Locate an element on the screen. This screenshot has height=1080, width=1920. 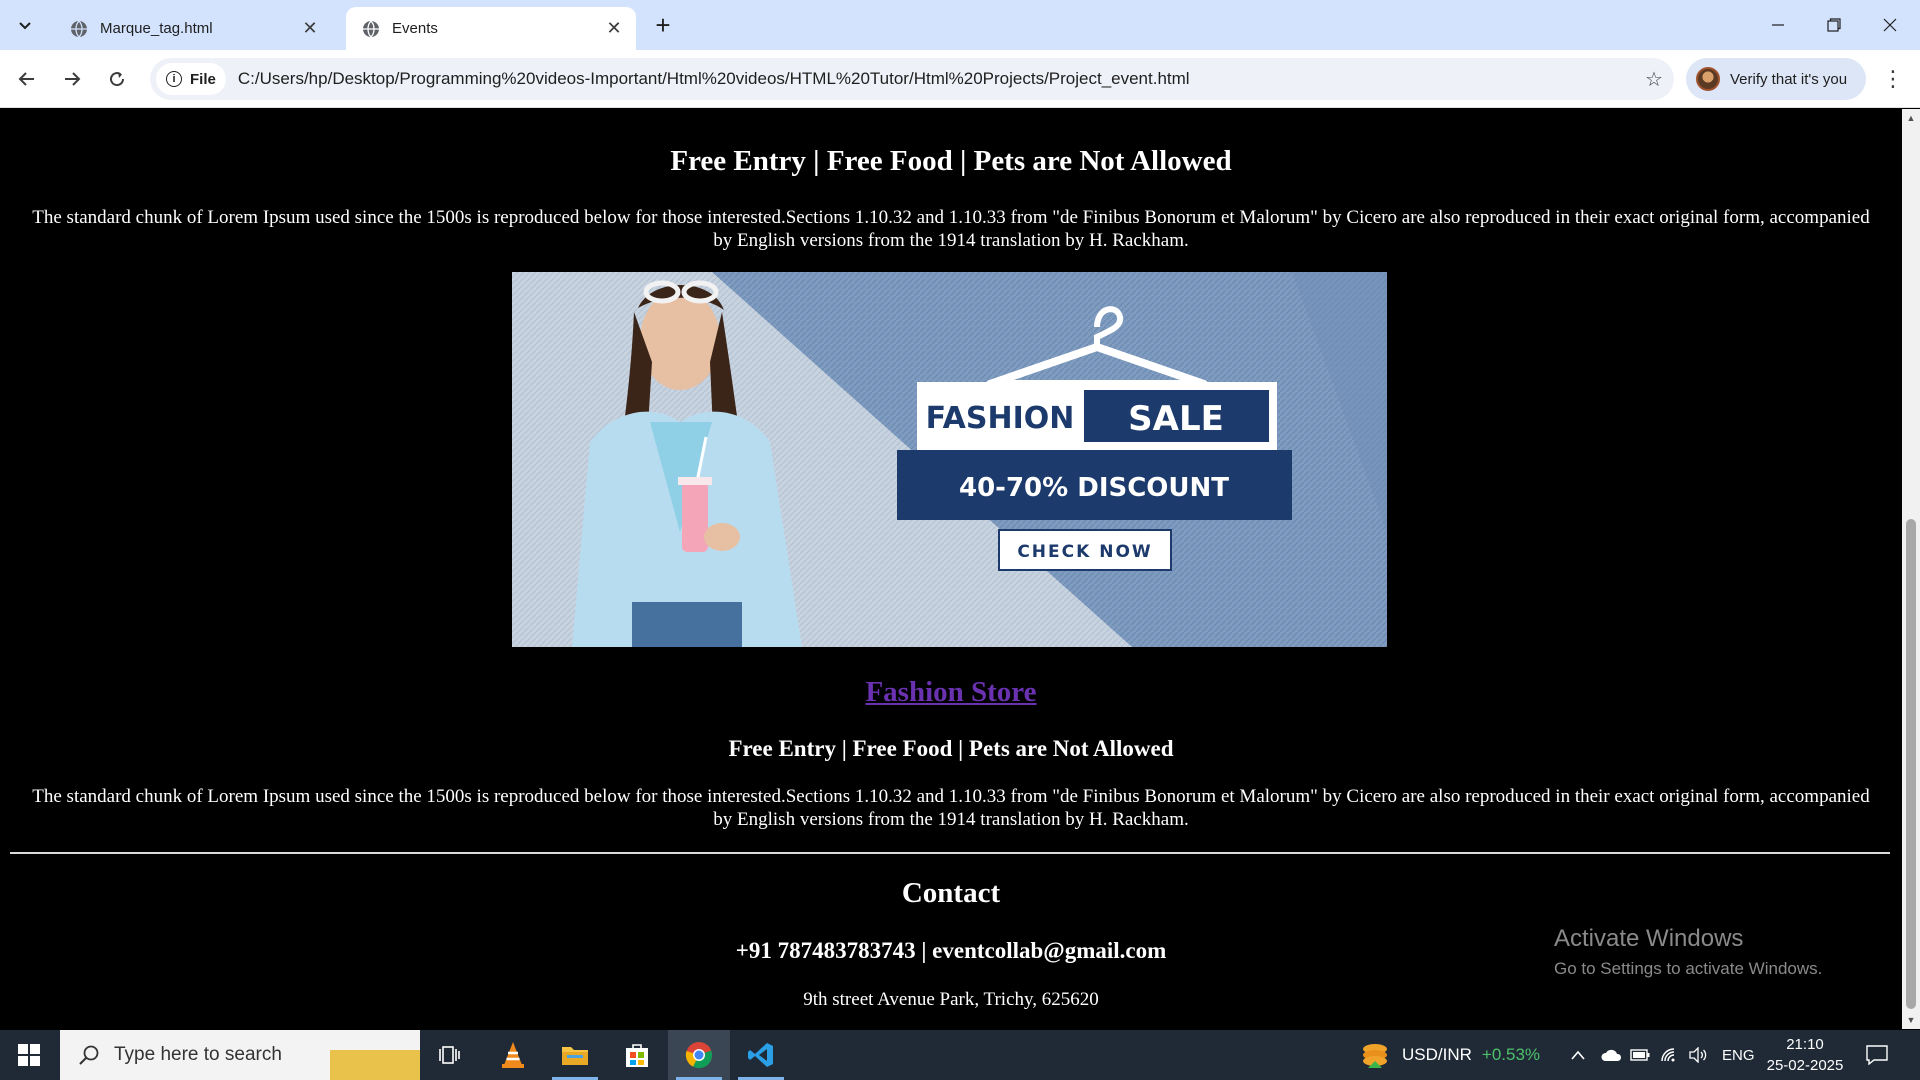
vscode-taskbar-button is located at coordinates (761, 1055).